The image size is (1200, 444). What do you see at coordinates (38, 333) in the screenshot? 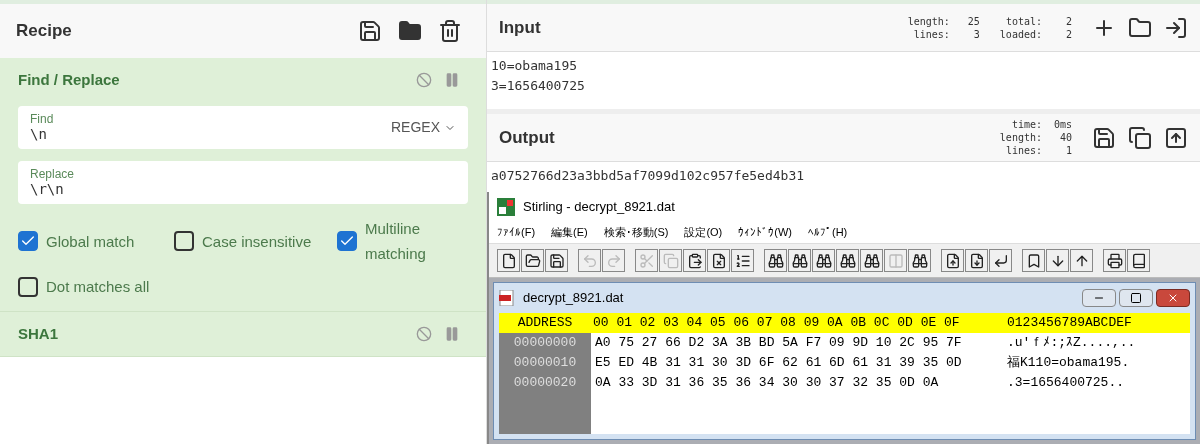
I see `operation-title: SHA1` at bounding box center [38, 333].